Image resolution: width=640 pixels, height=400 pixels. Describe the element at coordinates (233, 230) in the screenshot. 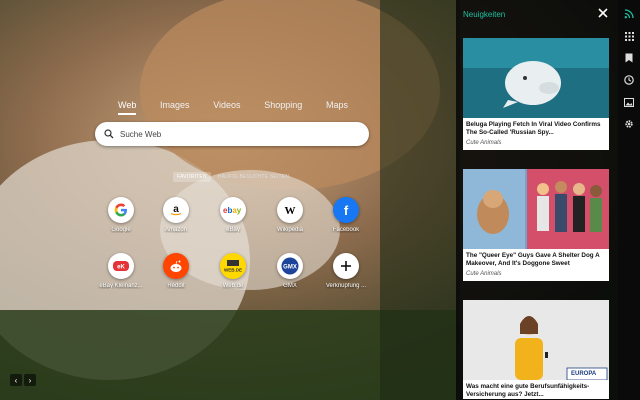

I see `tile-label: eBay` at that location.